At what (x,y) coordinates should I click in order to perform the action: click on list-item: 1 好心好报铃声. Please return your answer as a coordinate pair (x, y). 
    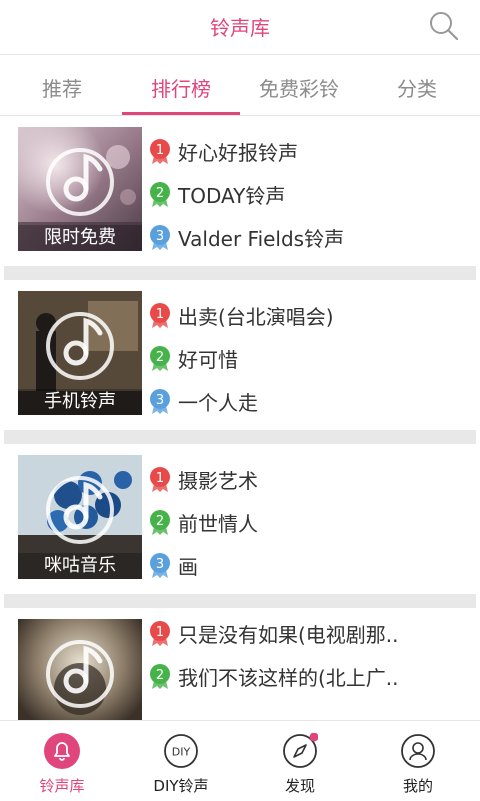
    Looking at the image, I should click on (310, 151).